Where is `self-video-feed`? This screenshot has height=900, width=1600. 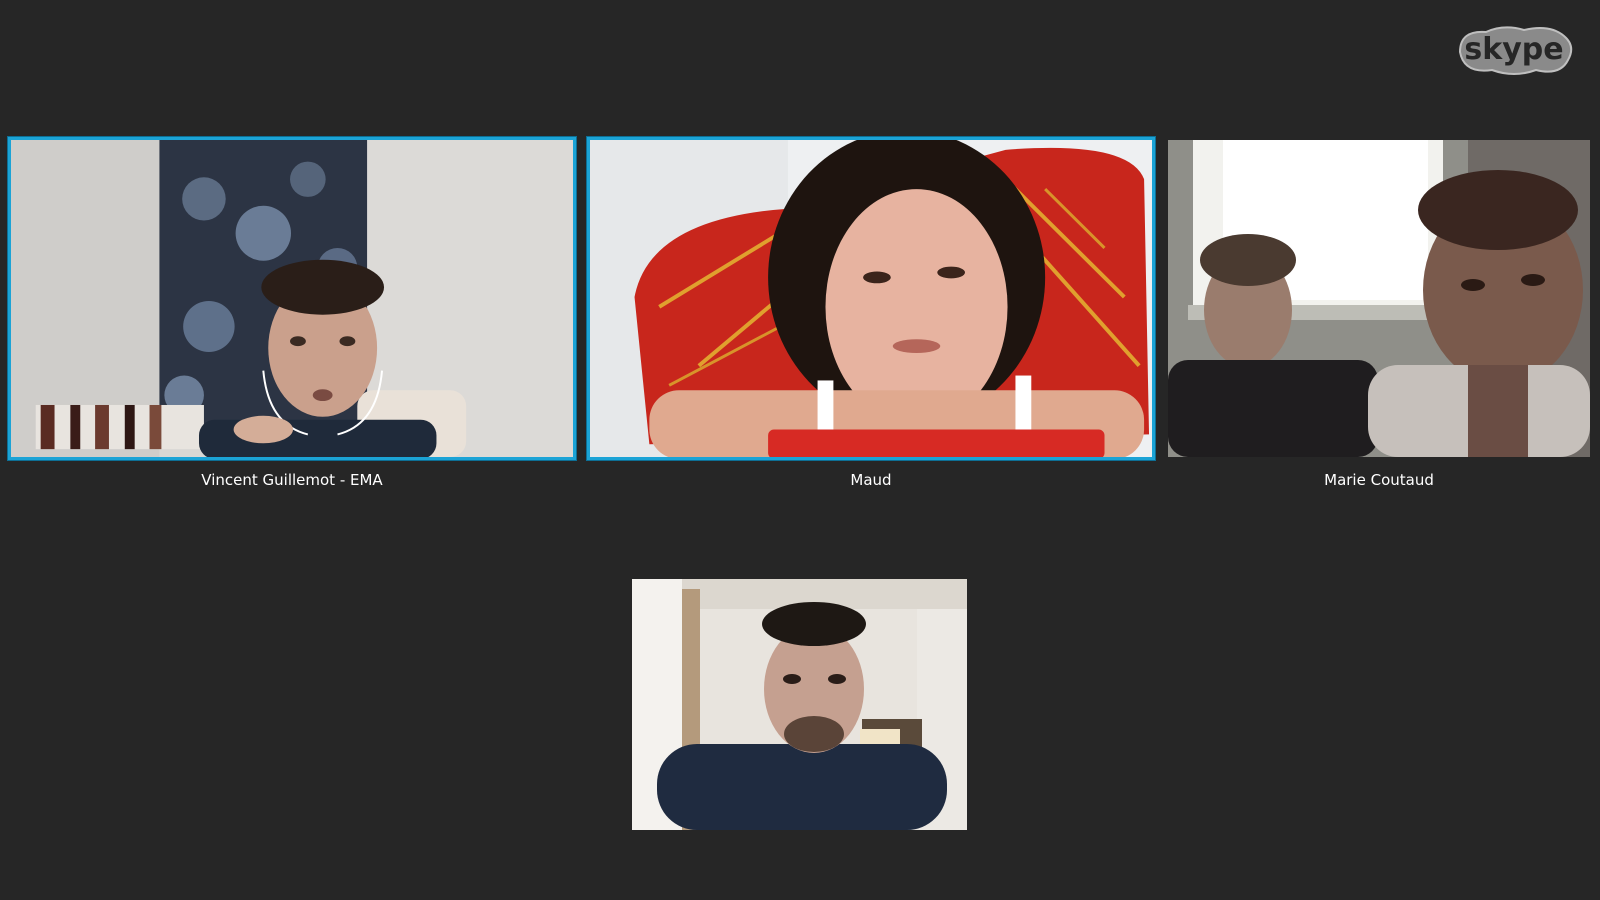 self-video-feed is located at coordinates (799, 704).